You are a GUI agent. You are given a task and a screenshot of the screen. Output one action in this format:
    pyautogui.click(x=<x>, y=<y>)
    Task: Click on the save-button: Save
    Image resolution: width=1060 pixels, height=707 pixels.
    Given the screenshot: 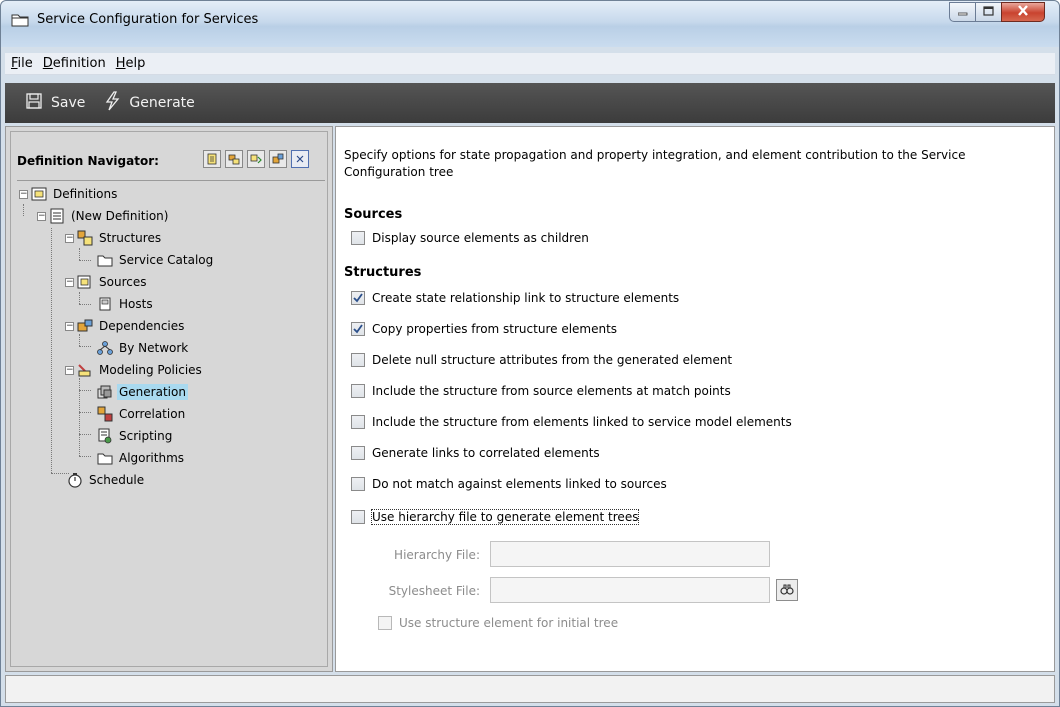 What is the action you would take?
    pyautogui.click(x=55, y=103)
    